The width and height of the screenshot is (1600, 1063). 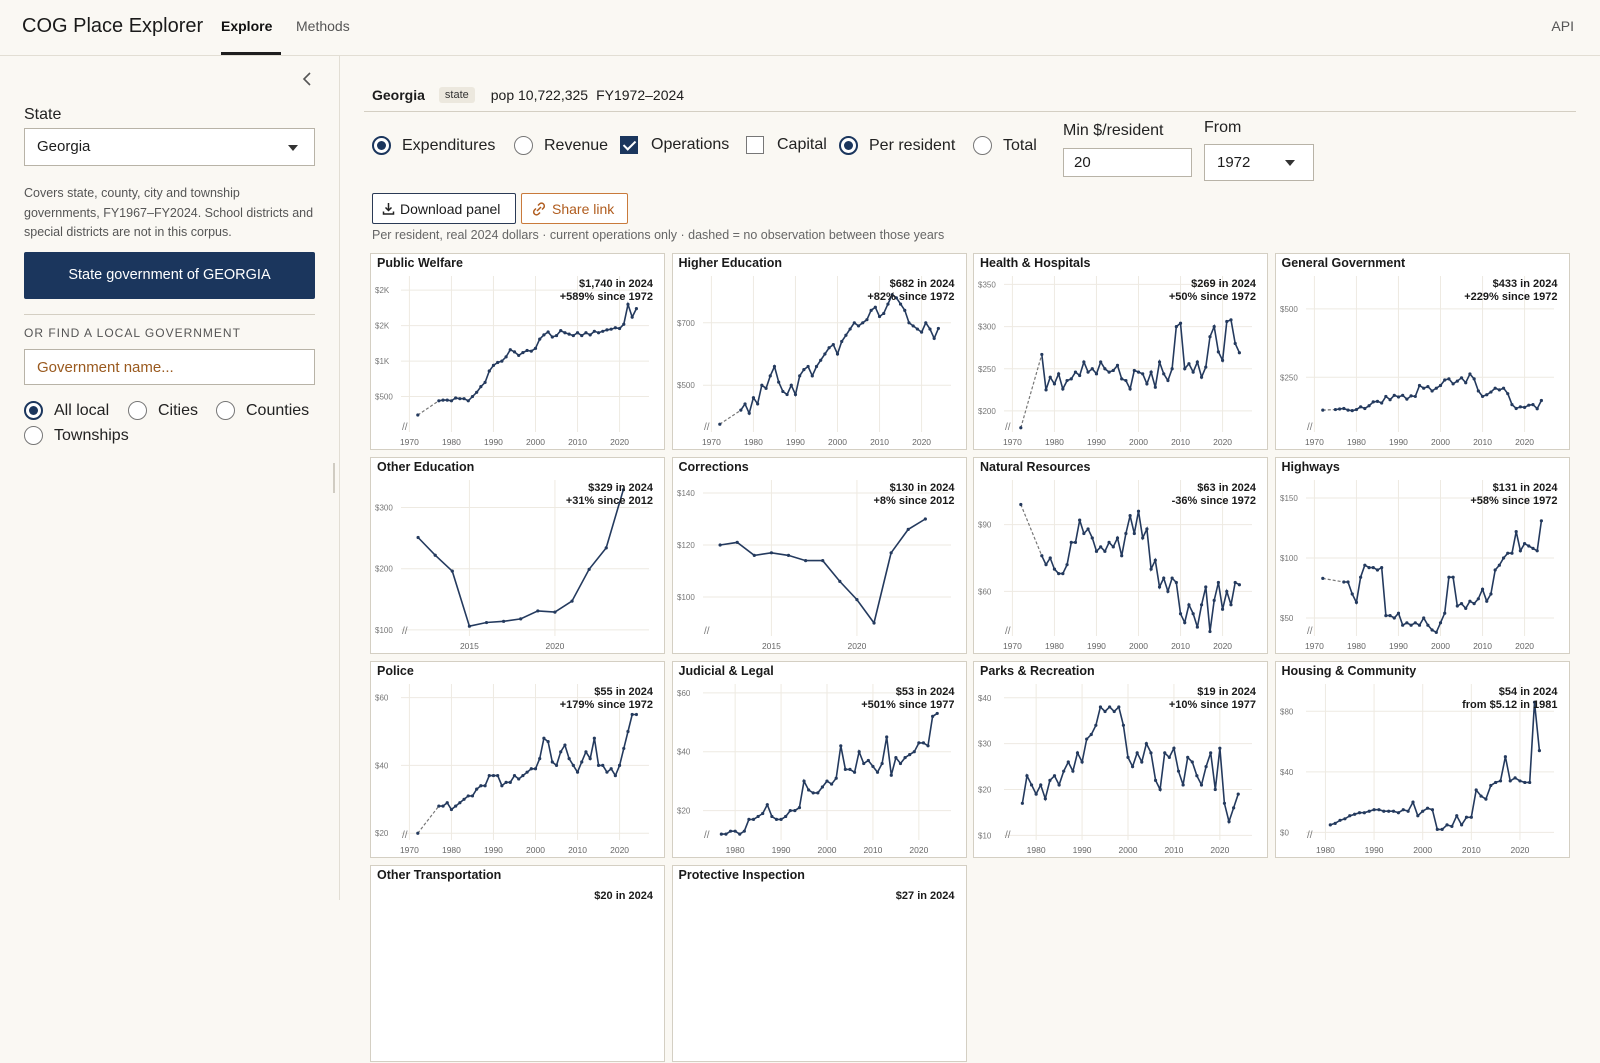 I want to click on radio-cities: Cities, so click(x=163, y=410).